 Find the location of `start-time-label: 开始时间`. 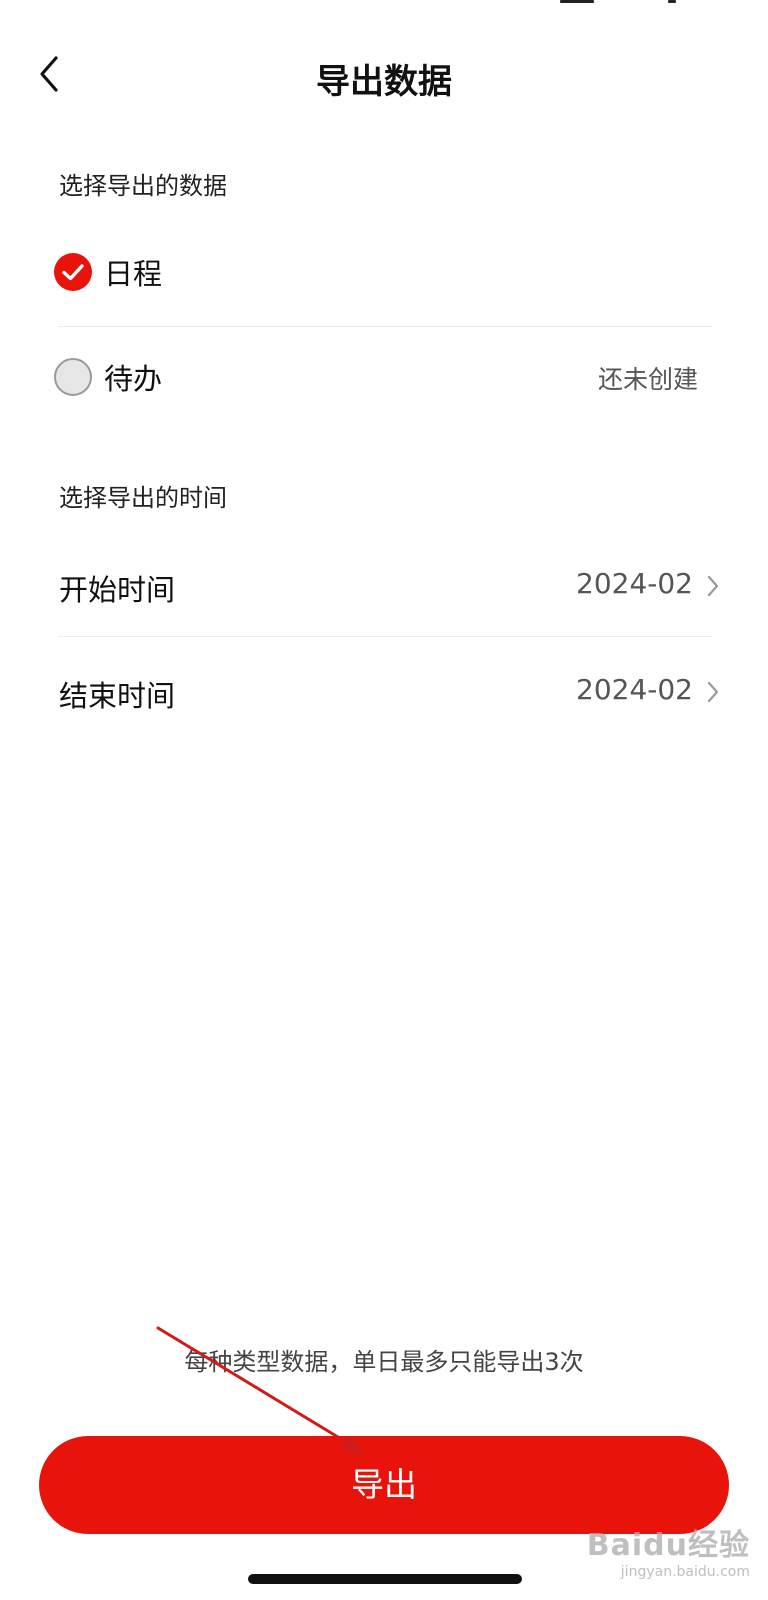

start-time-label: 开始时间 is located at coordinates (117, 590).